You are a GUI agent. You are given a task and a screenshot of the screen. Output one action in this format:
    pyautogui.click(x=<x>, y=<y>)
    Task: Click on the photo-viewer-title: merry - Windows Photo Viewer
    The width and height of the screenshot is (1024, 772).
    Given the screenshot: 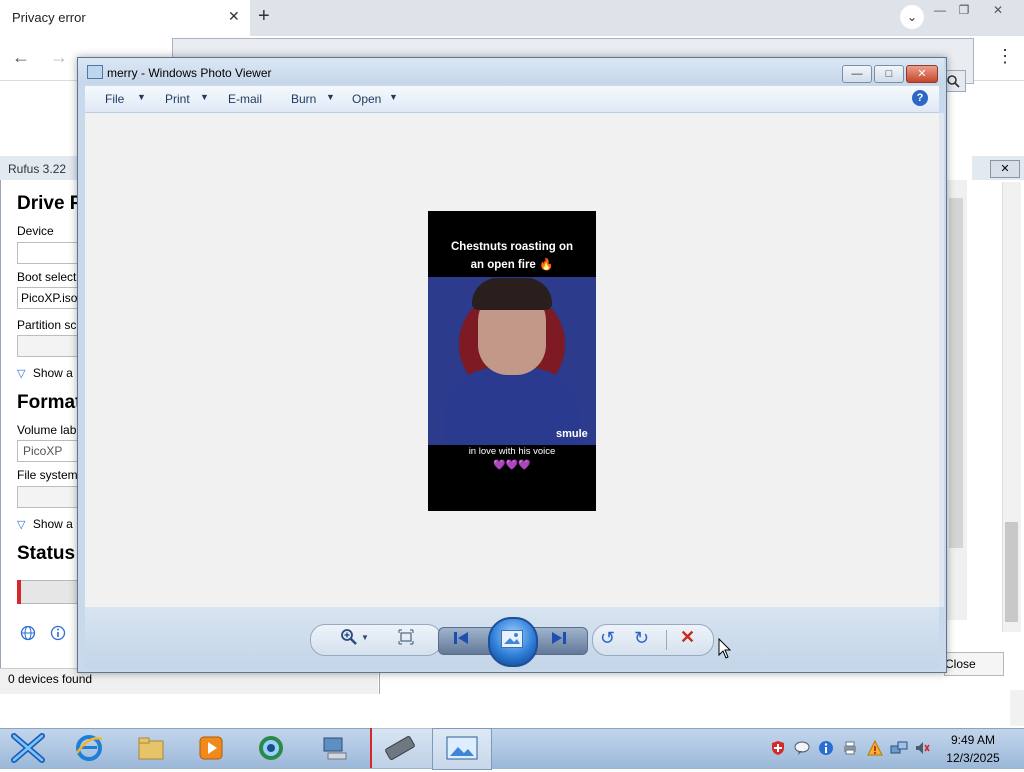 What is the action you would take?
    pyautogui.click(x=189, y=73)
    